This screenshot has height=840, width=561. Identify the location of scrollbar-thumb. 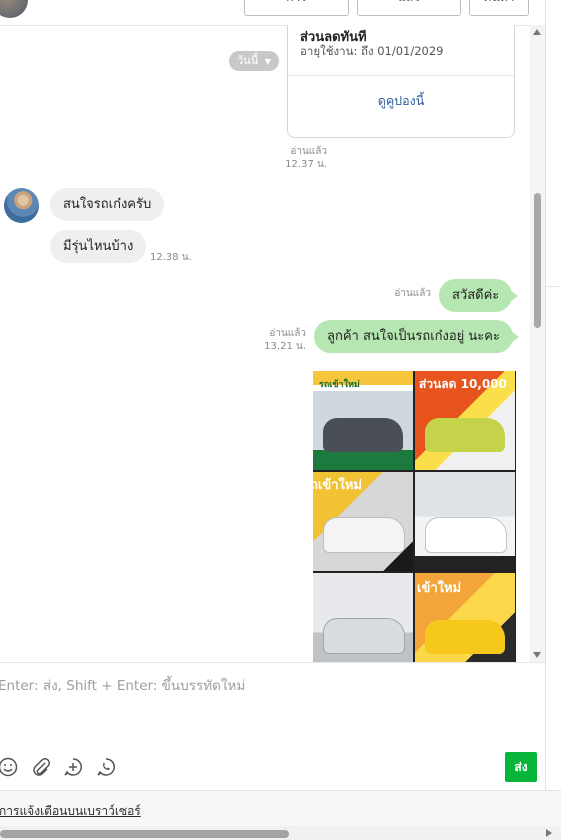
(537, 260).